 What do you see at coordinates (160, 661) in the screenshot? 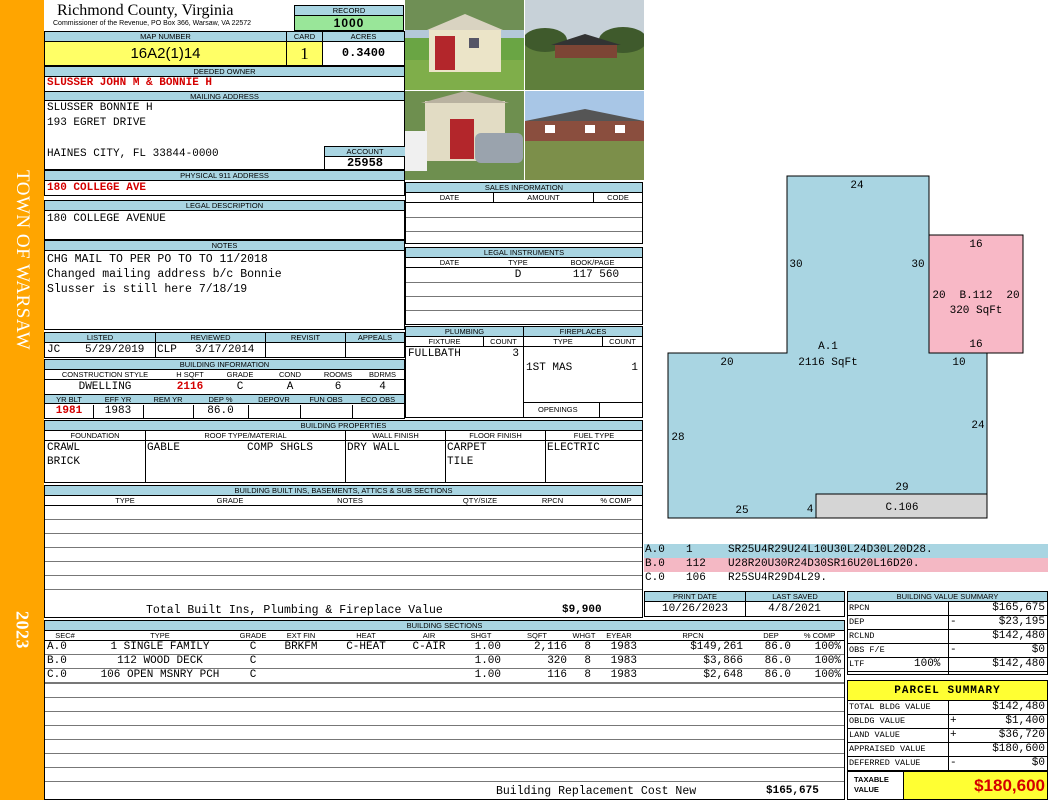
I see `section-type: 112 WOOD DECK` at bounding box center [160, 661].